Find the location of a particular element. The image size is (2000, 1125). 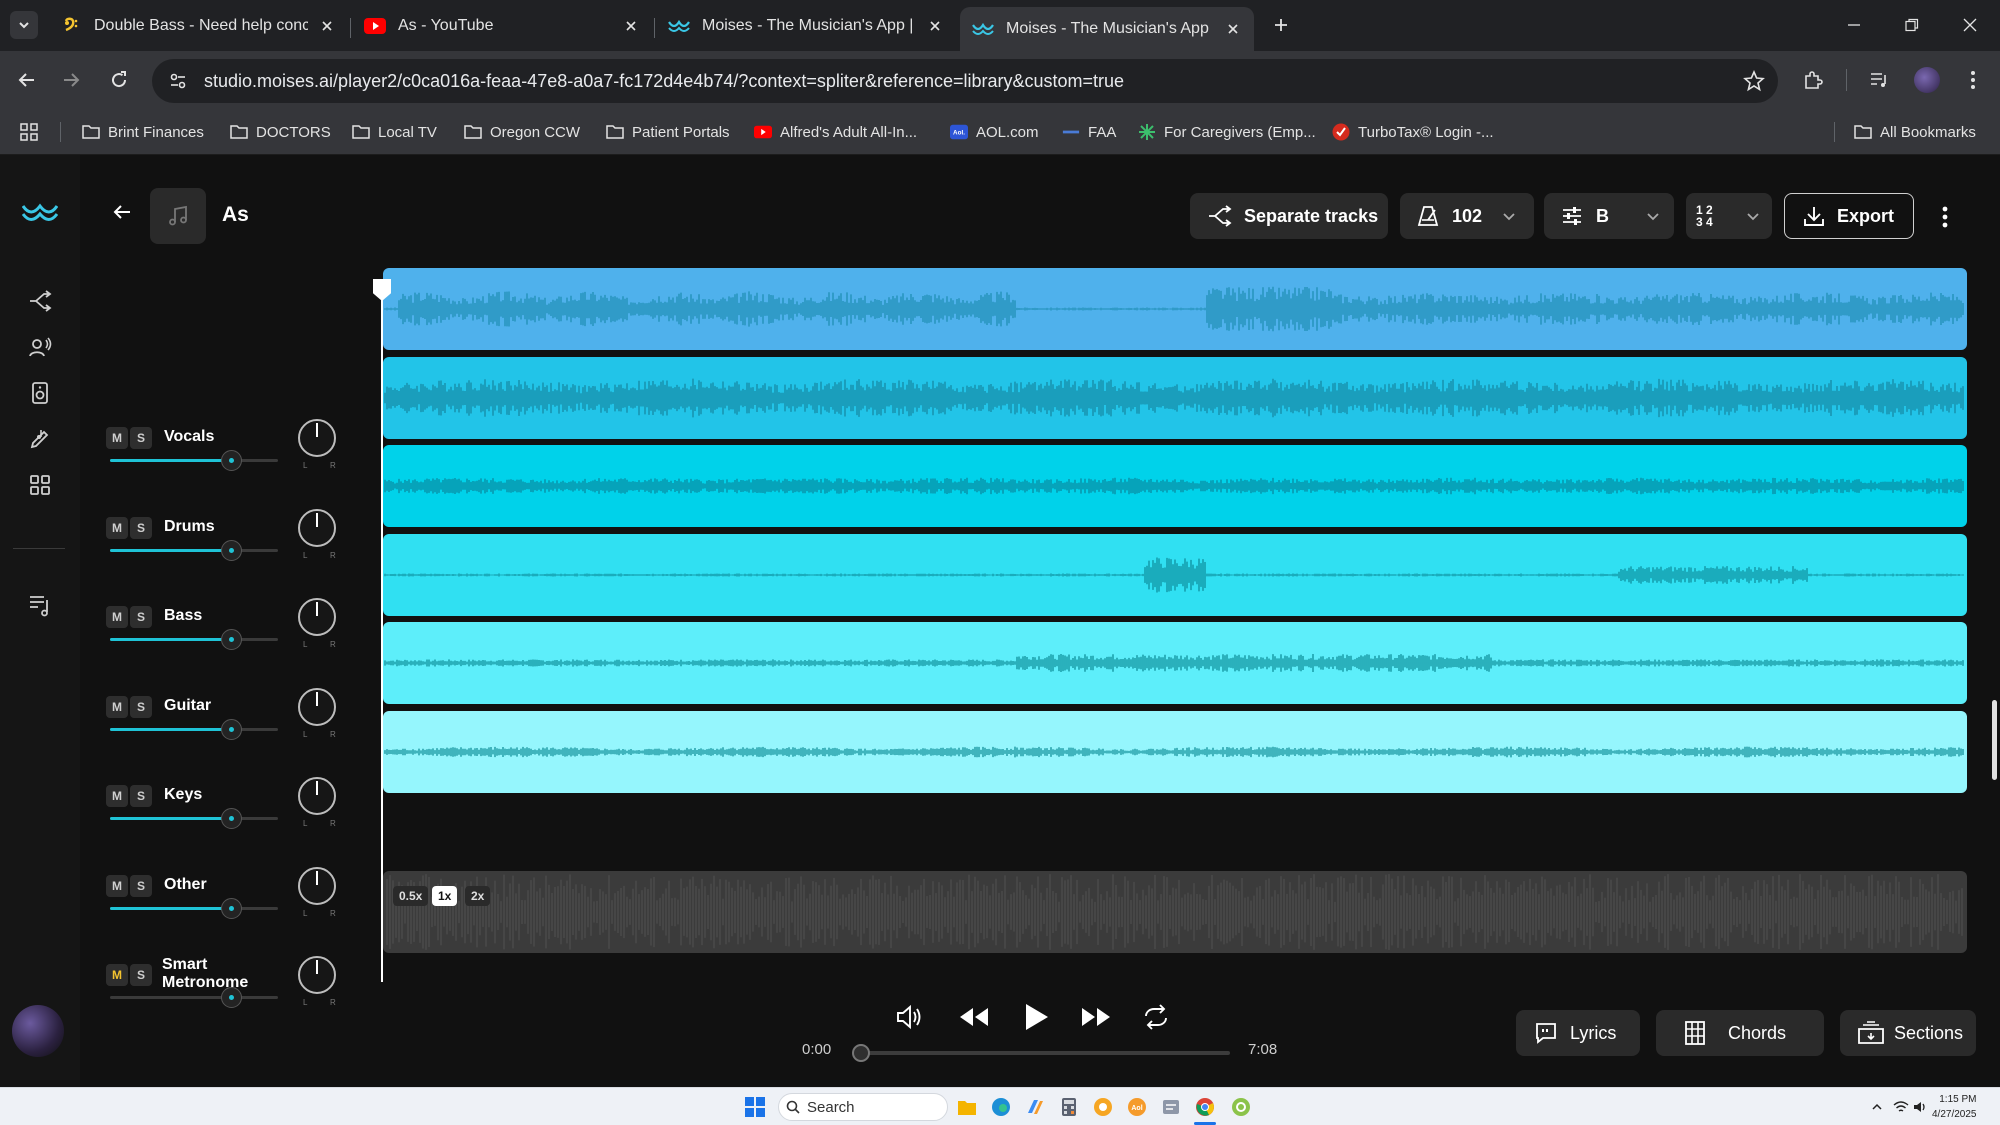

waveform-lane-guitar is located at coordinates (1175, 574).